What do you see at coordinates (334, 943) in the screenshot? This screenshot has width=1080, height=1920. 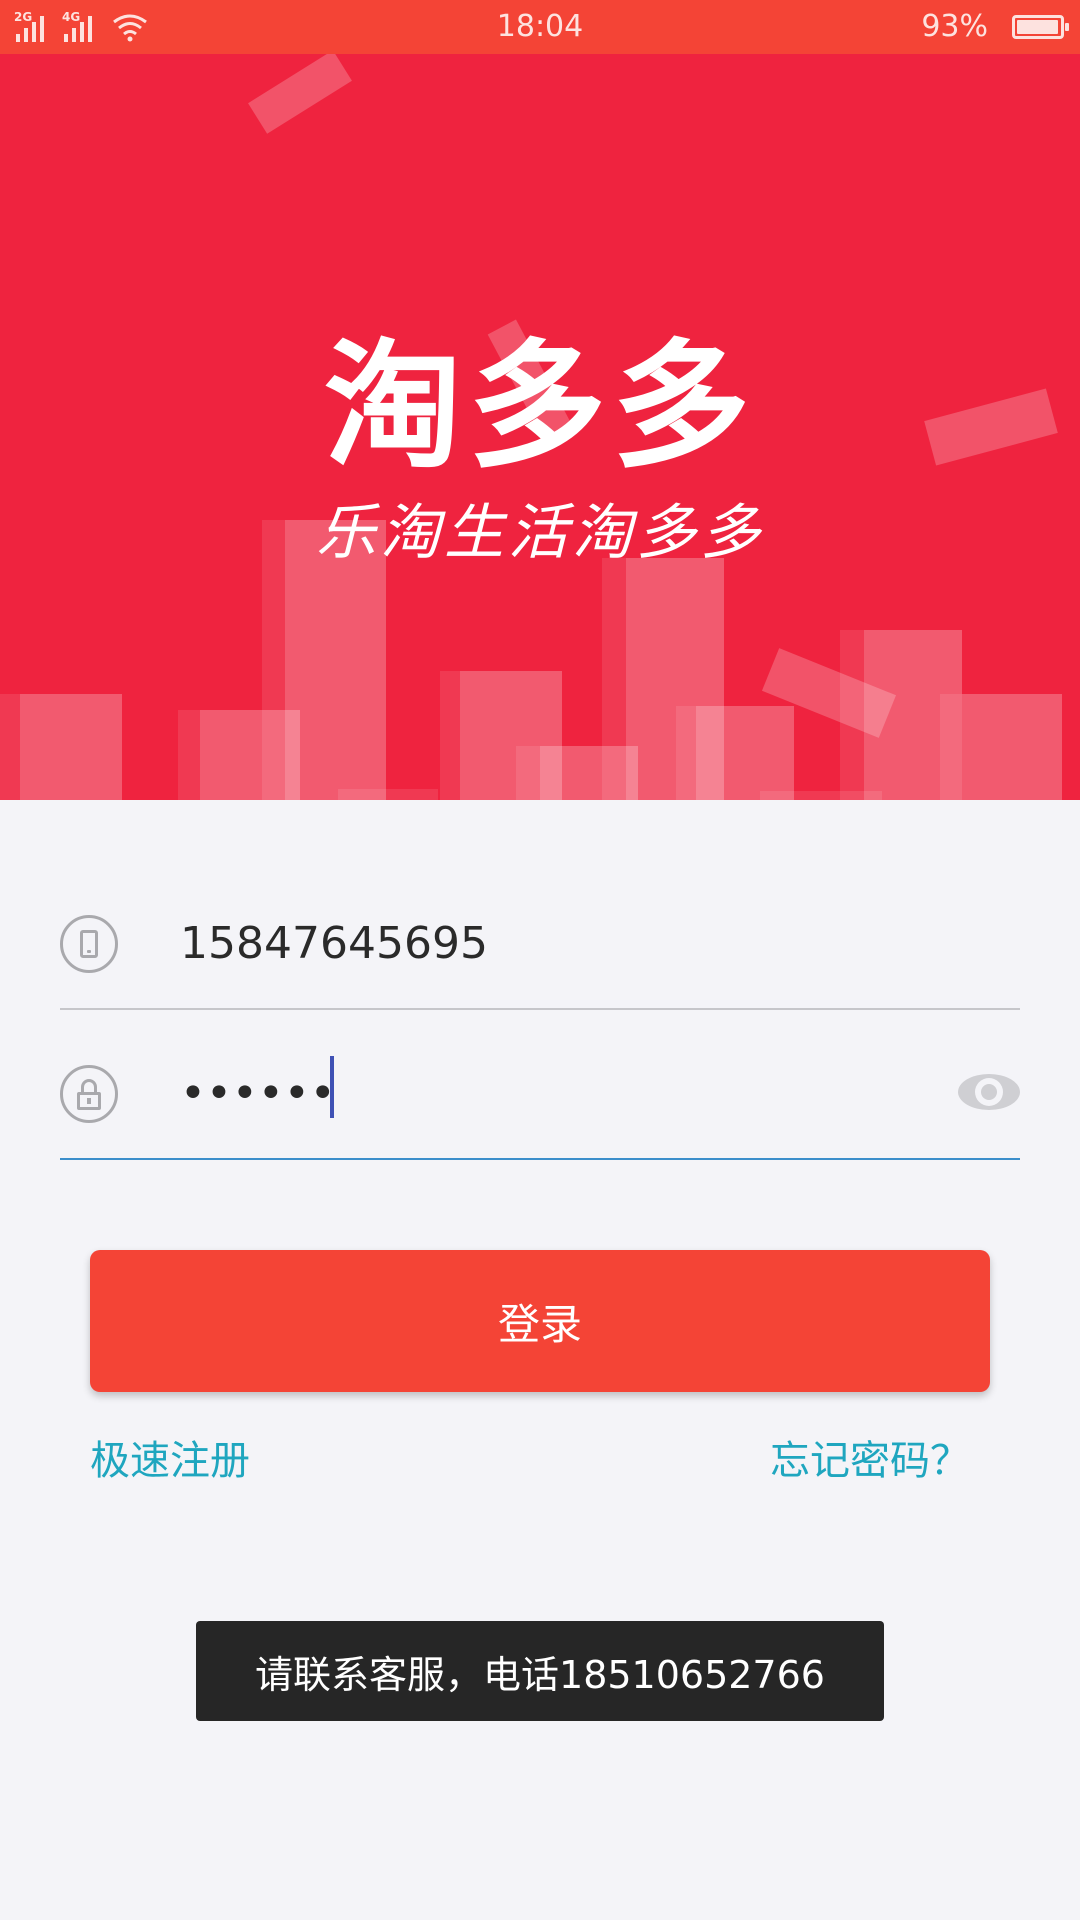 I see `phone-input: 15847645695` at bounding box center [334, 943].